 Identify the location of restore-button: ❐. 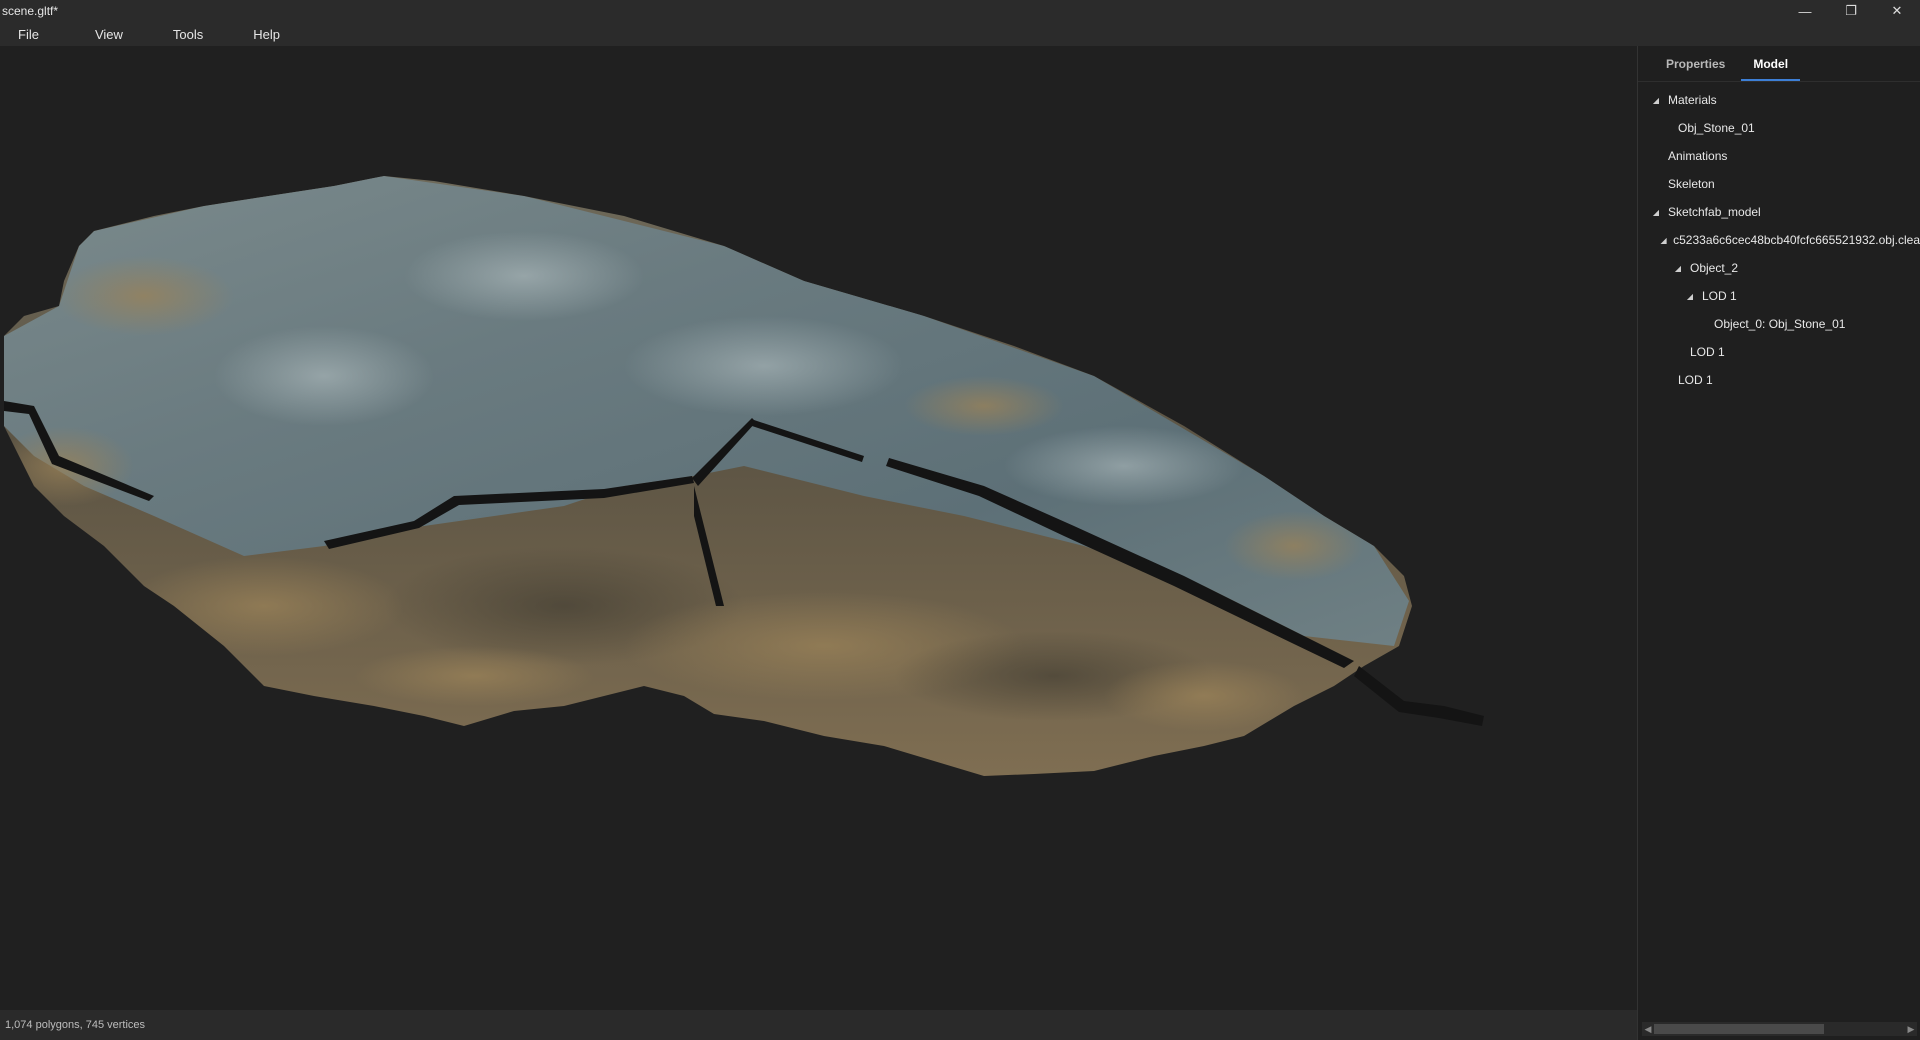
(1851, 11).